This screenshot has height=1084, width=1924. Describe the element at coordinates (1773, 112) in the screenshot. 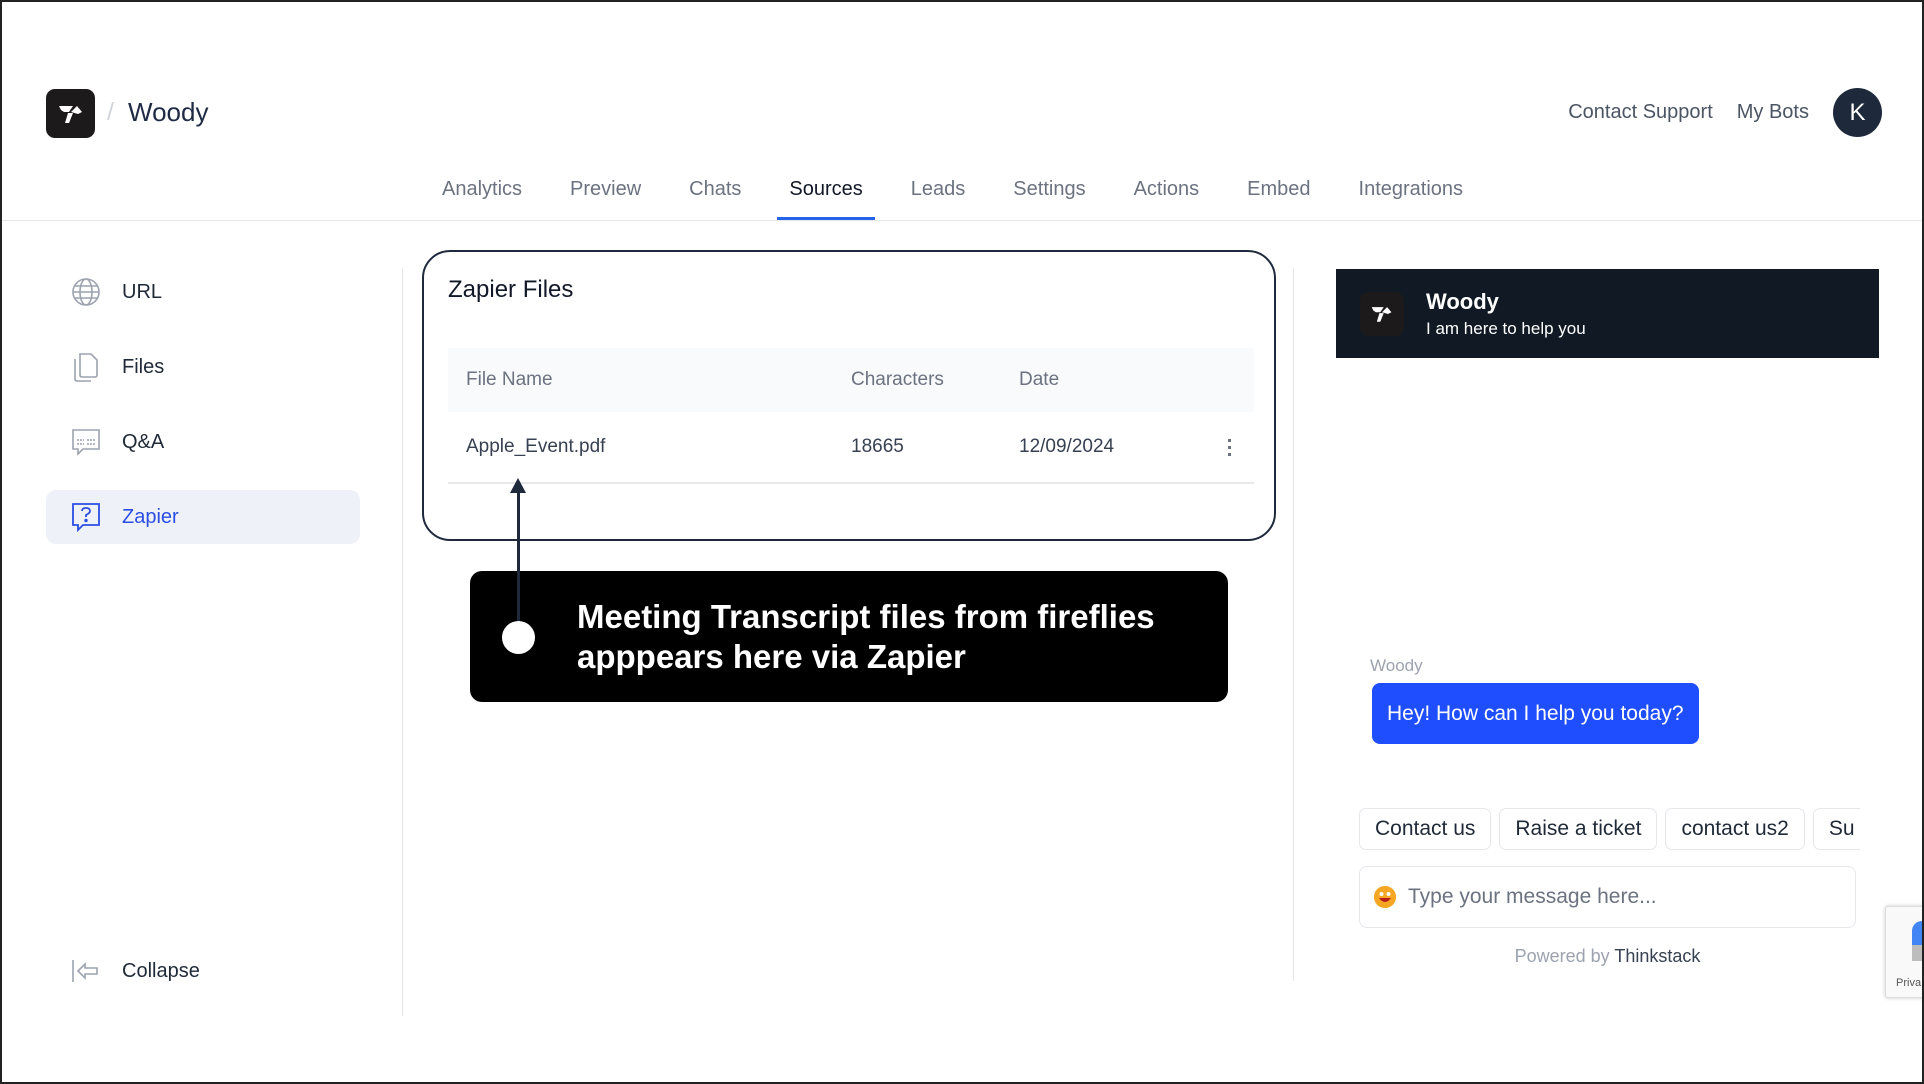

I see `my-bots-link: My Bots` at that location.